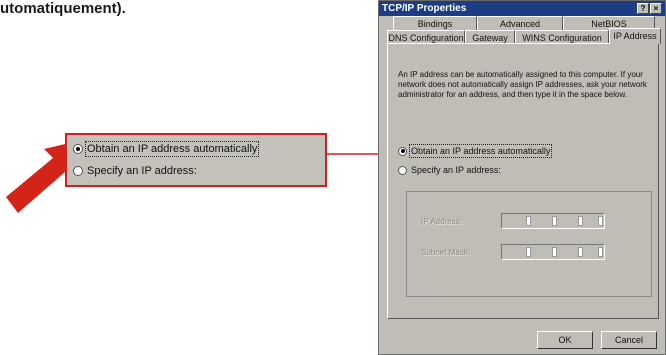 The width and height of the screenshot is (666, 355). Describe the element at coordinates (142, 171) in the screenshot. I see `callout-label-specify: Specify an IP address:` at that location.